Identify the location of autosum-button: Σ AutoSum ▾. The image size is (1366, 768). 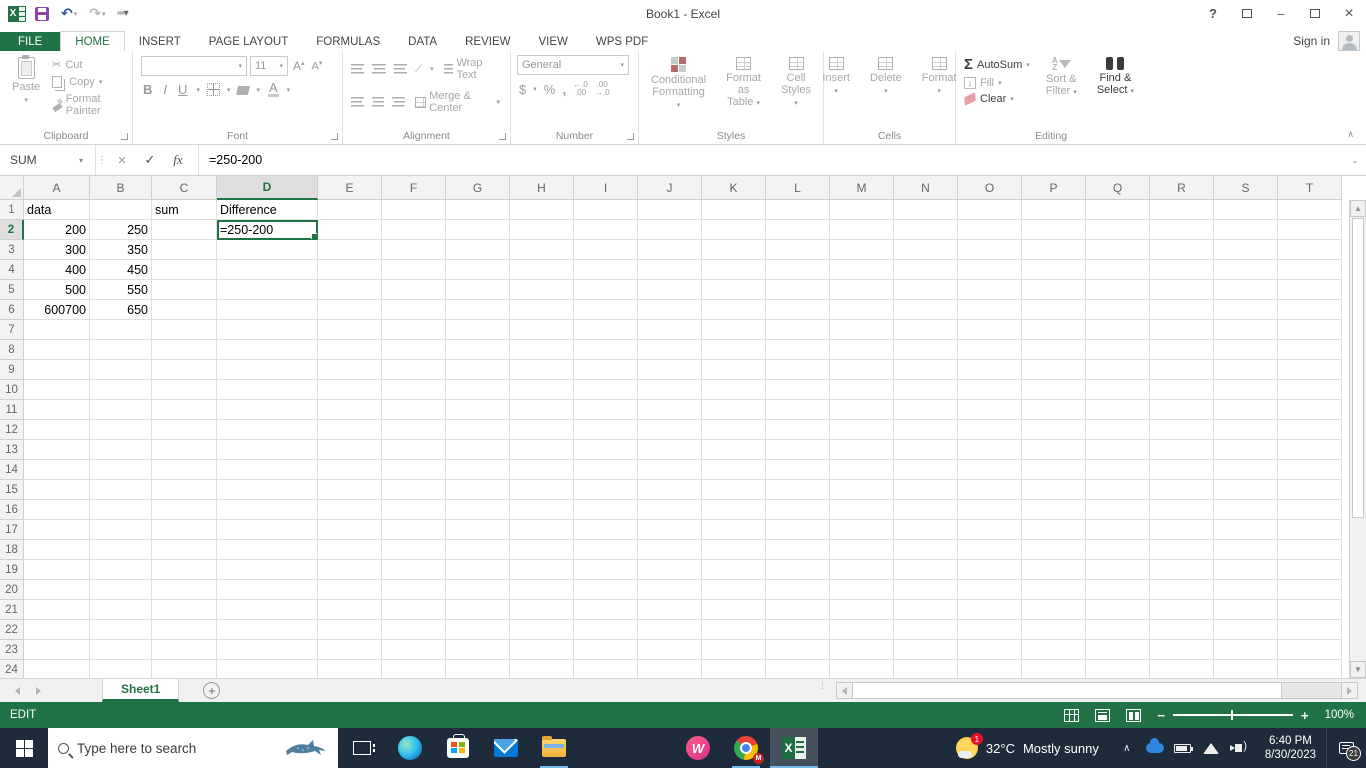
(997, 64).